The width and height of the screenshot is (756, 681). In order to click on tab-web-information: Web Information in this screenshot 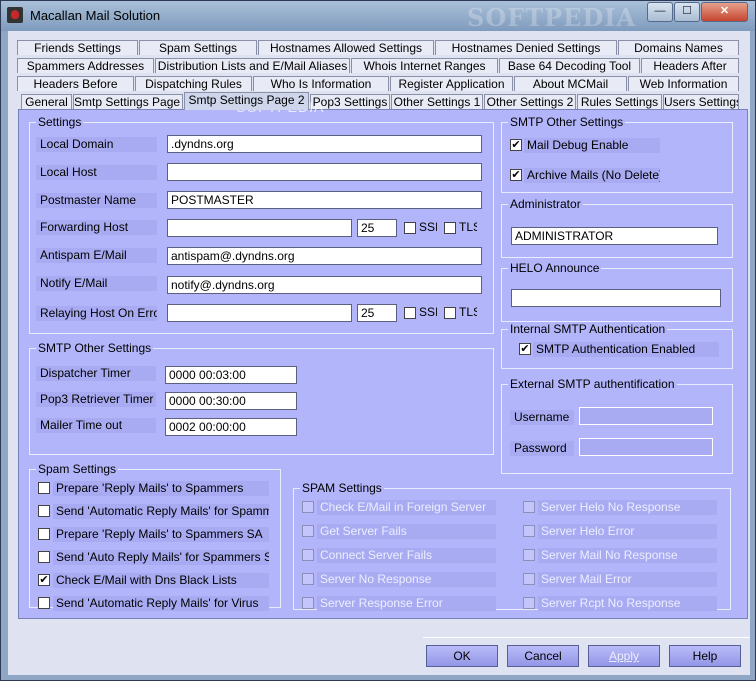, I will do `click(683, 83)`.